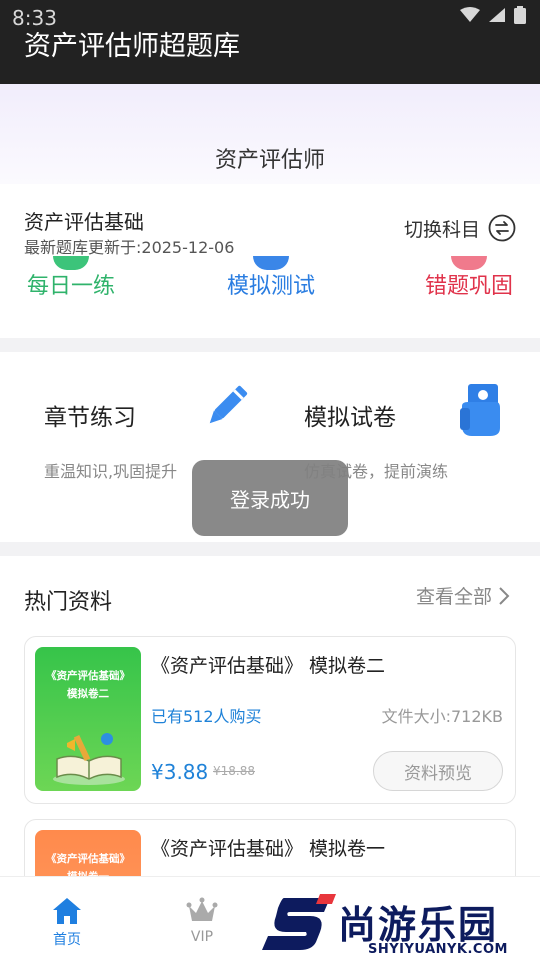 This screenshot has height=960, width=540. What do you see at coordinates (441, 229) in the screenshot?
I see `switch-subject-label: 切换科目` at bounding box center [441, 229].